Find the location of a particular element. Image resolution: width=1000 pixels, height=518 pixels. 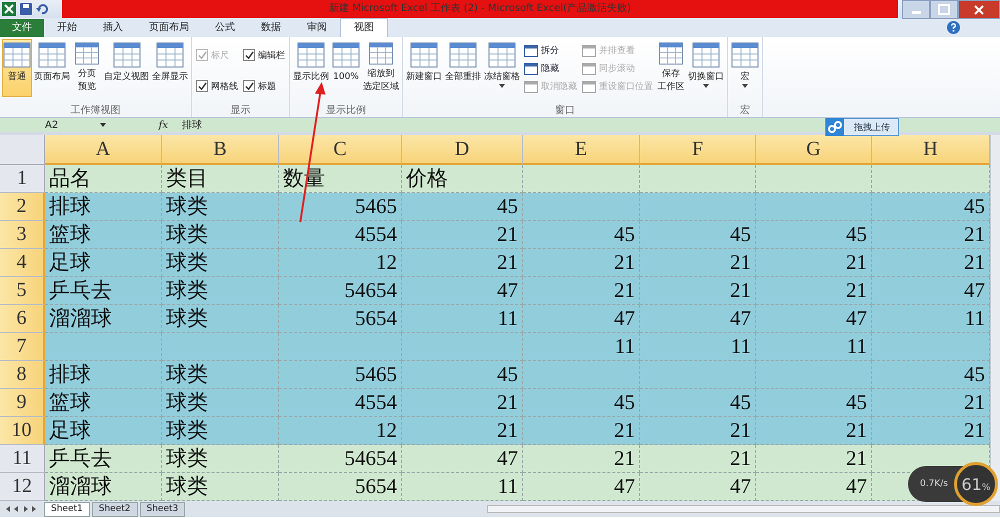

ribbon-button: 全部重排 is located at coordinates (463, 68).